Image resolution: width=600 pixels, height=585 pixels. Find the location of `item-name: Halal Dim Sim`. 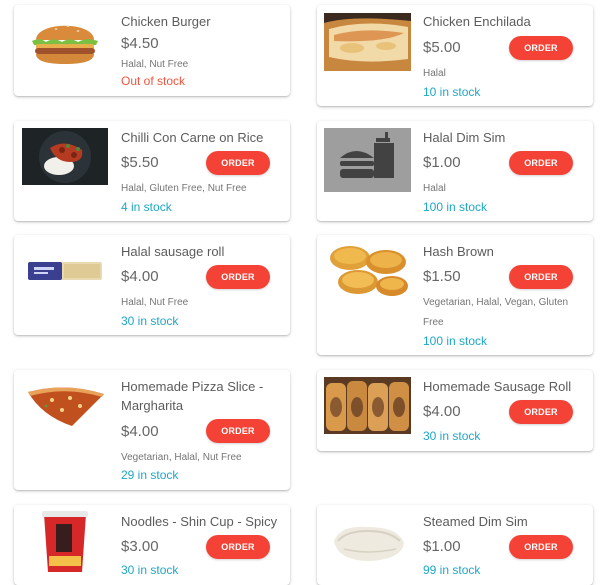

item-name: Halal Dim Sim is located at coordinates (464, 137).